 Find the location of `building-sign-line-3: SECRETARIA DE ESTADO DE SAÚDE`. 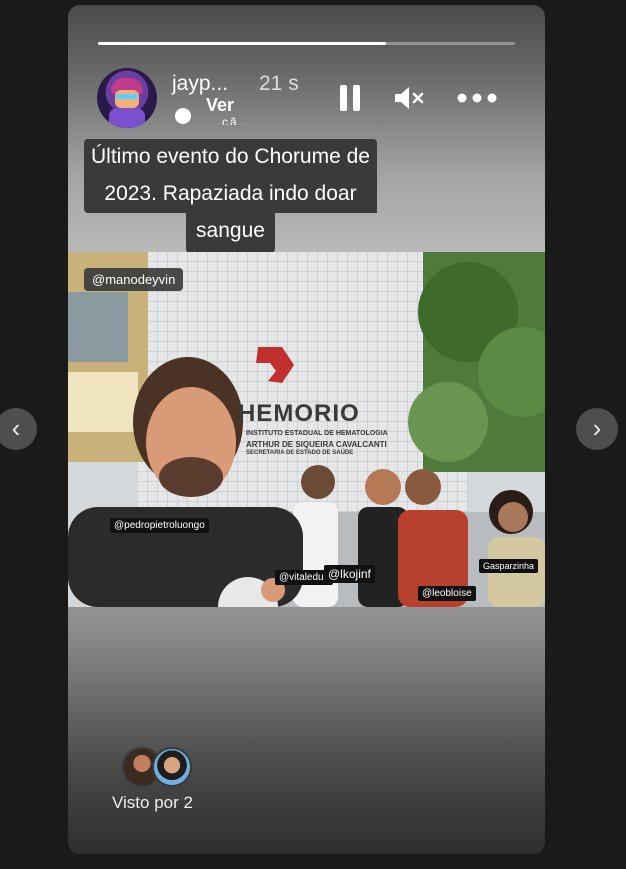

building-sign-line-3: SECRETARIA DE ESTADO DE SAÚDE is located at coordinates (300, 453).